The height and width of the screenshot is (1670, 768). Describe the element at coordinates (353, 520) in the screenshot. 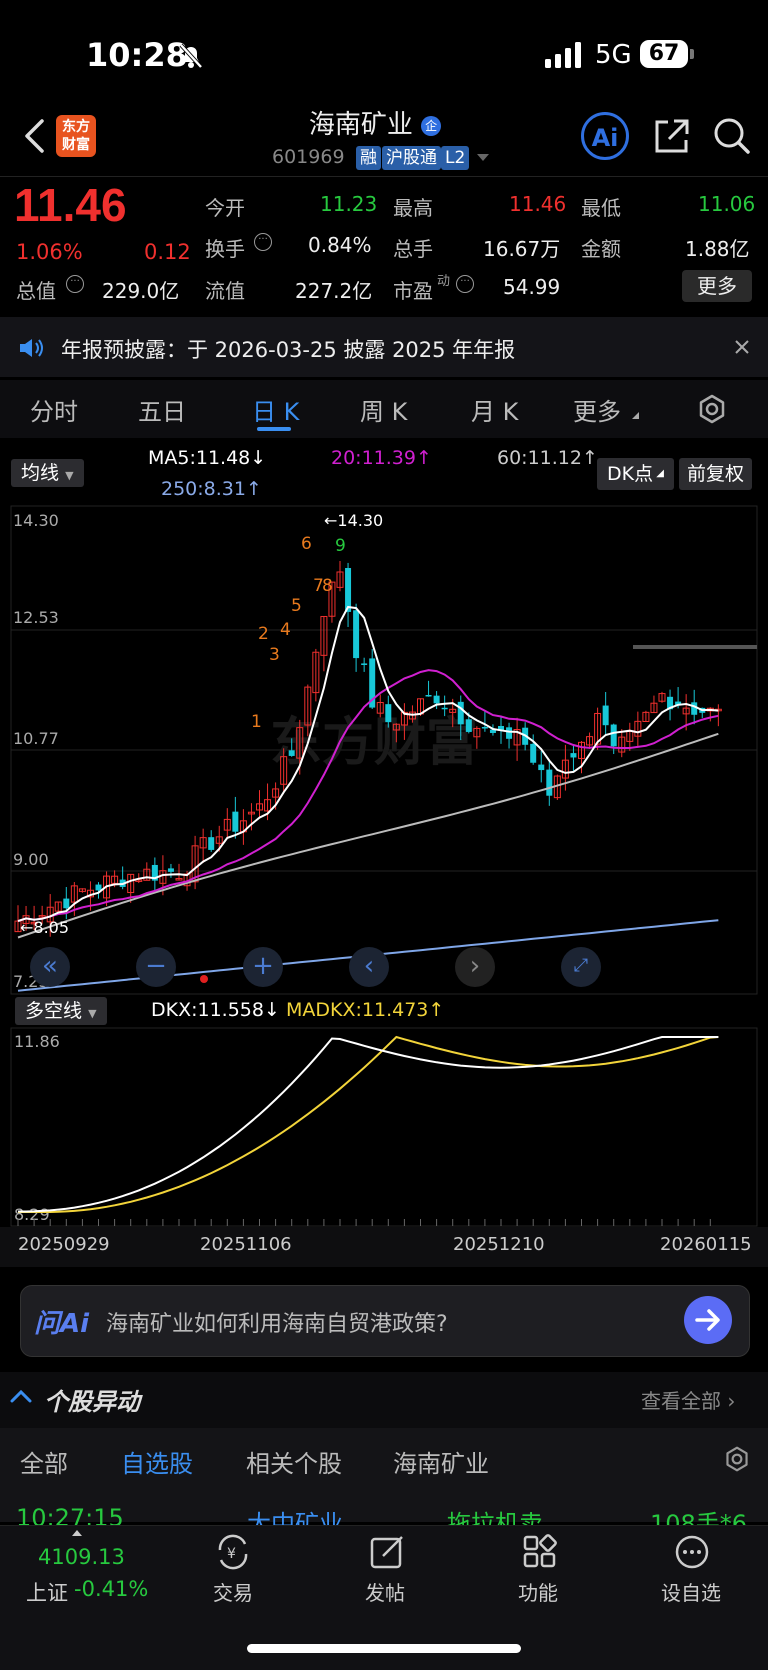

I see `high-marker: ←14.30` at that location.